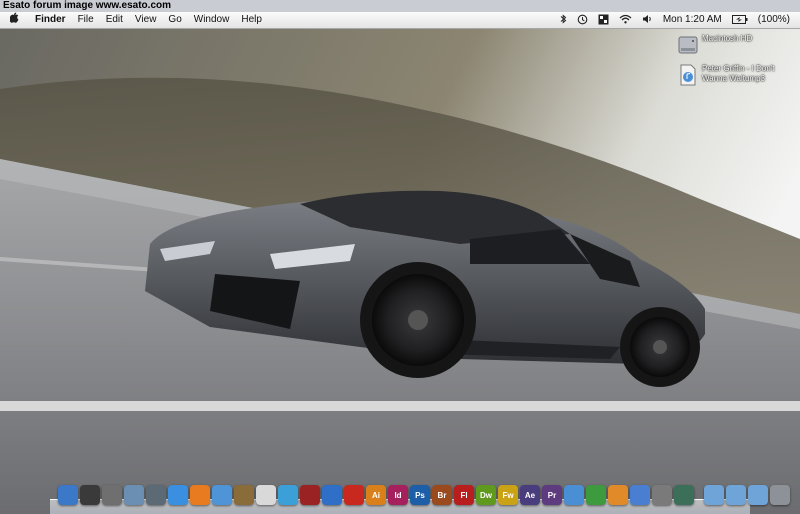 The width and height of the screenshot is (800, 514). I want to click on illustrator-icon: Ai, so click(376, 495).